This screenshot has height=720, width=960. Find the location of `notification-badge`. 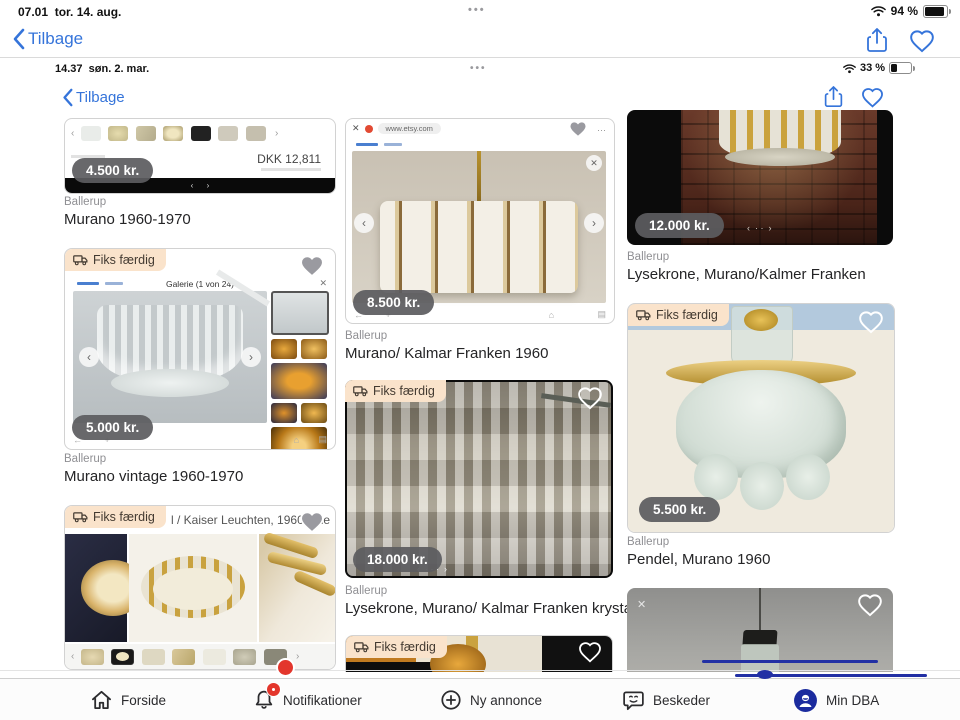

notification-badge is located at coordinates (273, 689).